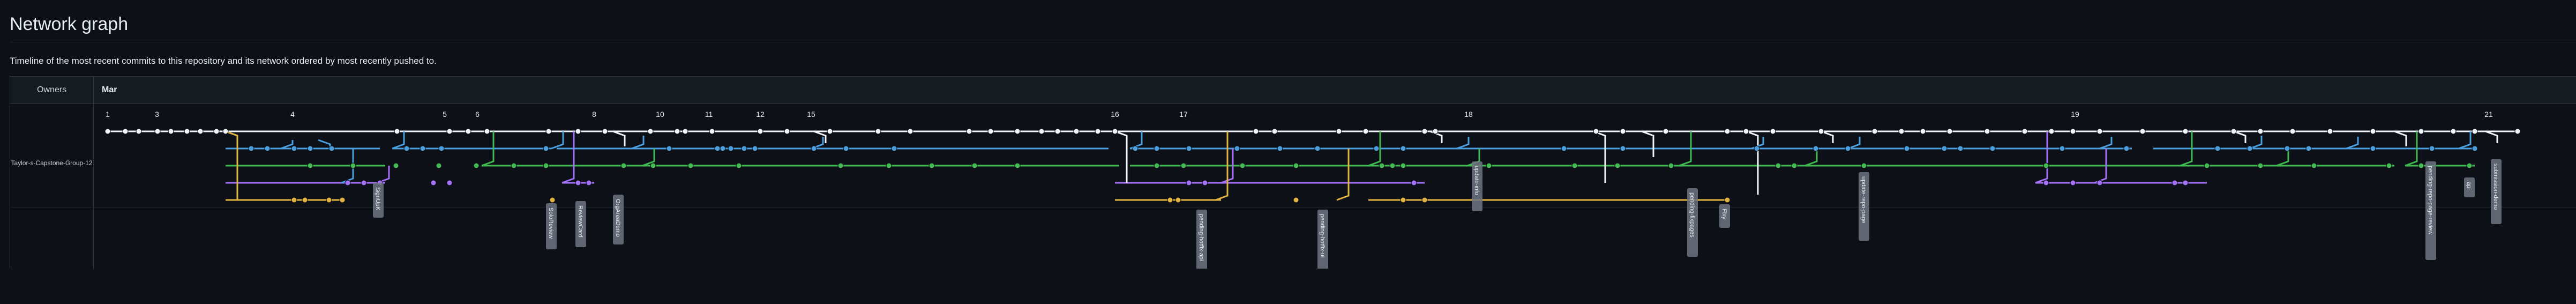 The image size is (2576, 304). What do you see at coordinates (1864, 206) in the screenshot?
I see `ref-label: update-repo-page` at bounding box center [1864, 206].